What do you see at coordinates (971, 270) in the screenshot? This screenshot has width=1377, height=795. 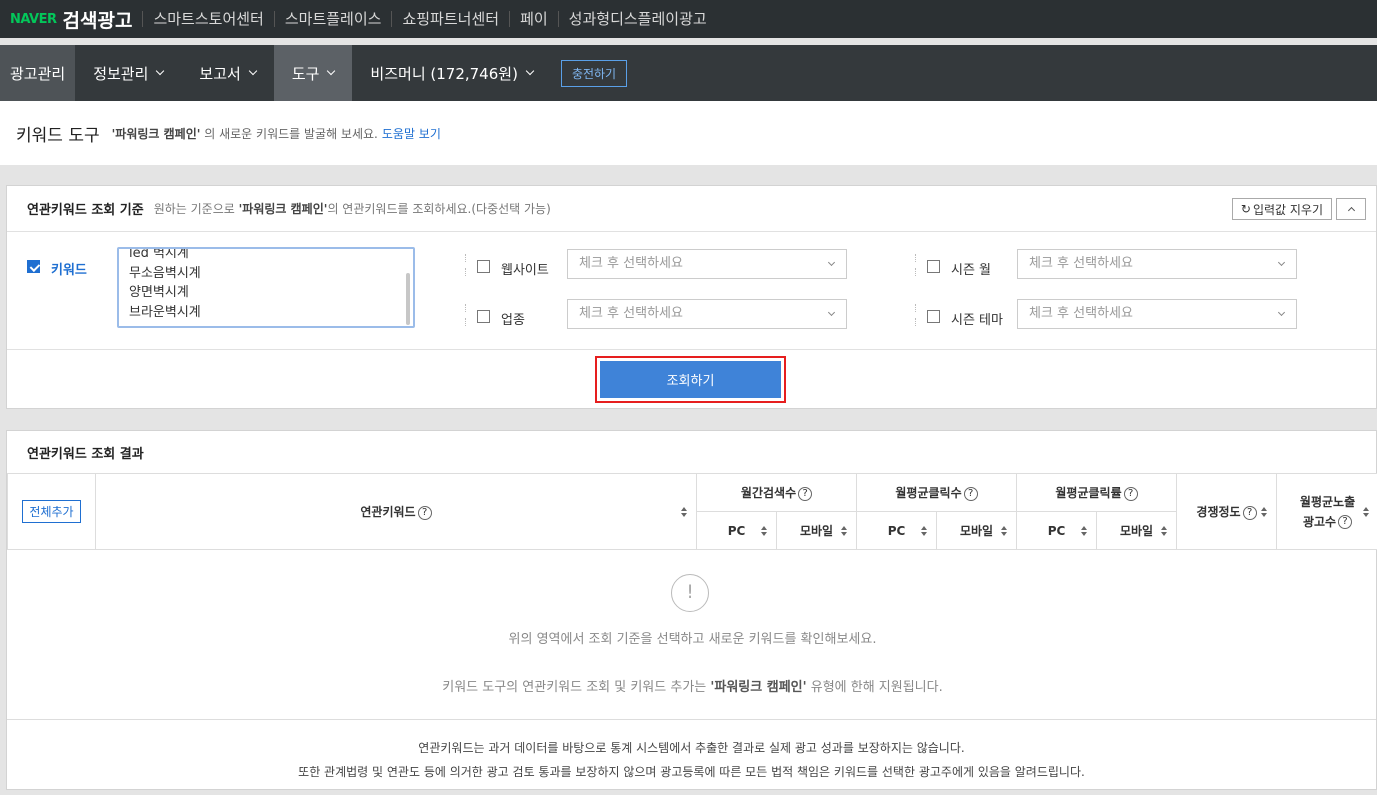 I see `season-month-label: 시즌 월` at bounding box center [971, 270].